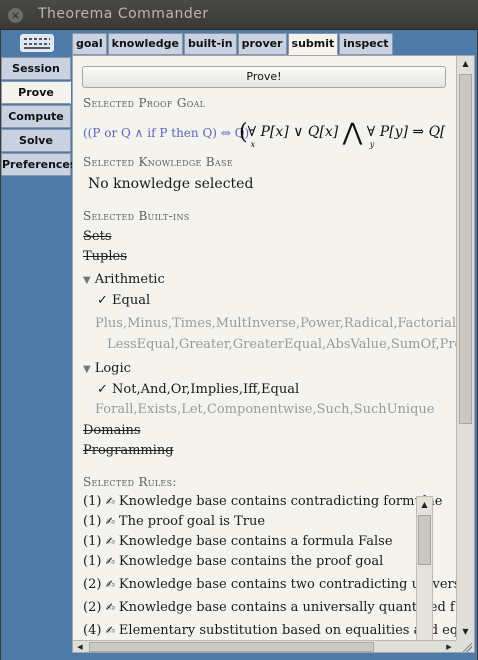  Describe the element at coordinates (449, 646) in the screenshot. I see `scroll-right-icon: ▶` at that location.